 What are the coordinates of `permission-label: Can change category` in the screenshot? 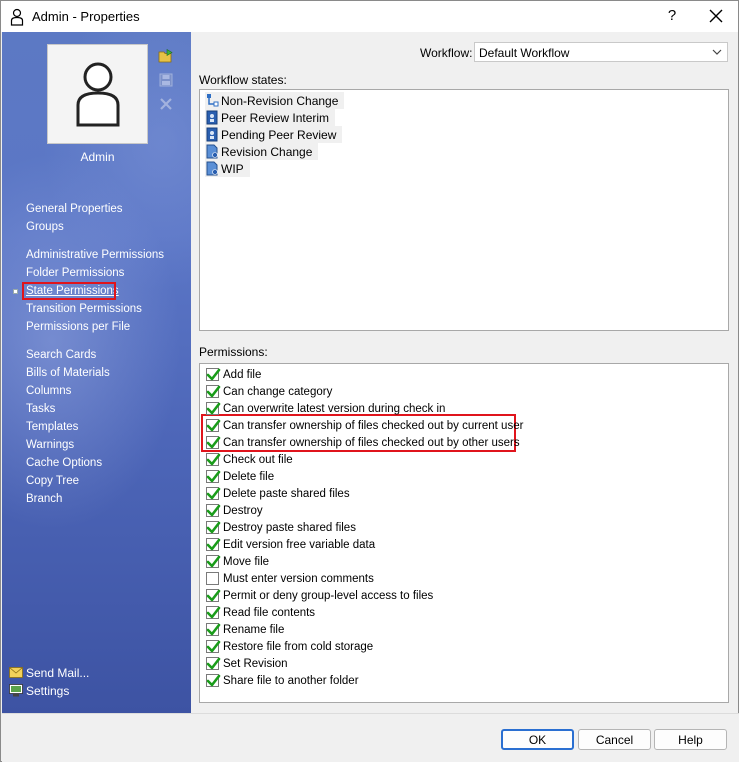 It's located at (278, 391).